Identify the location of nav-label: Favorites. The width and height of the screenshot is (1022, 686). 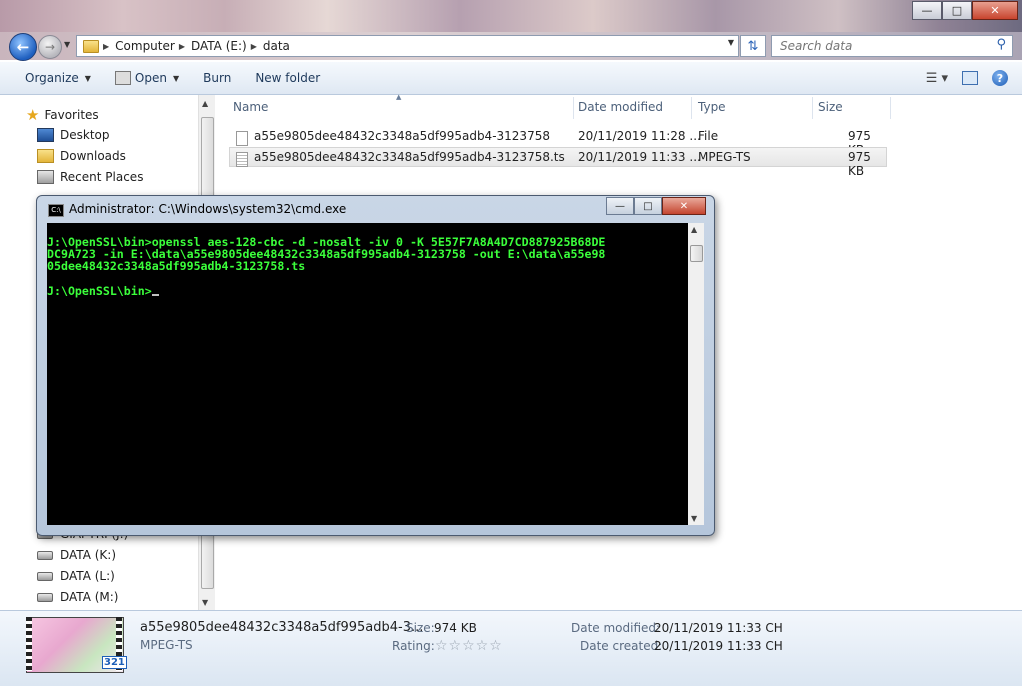
(71, 115).